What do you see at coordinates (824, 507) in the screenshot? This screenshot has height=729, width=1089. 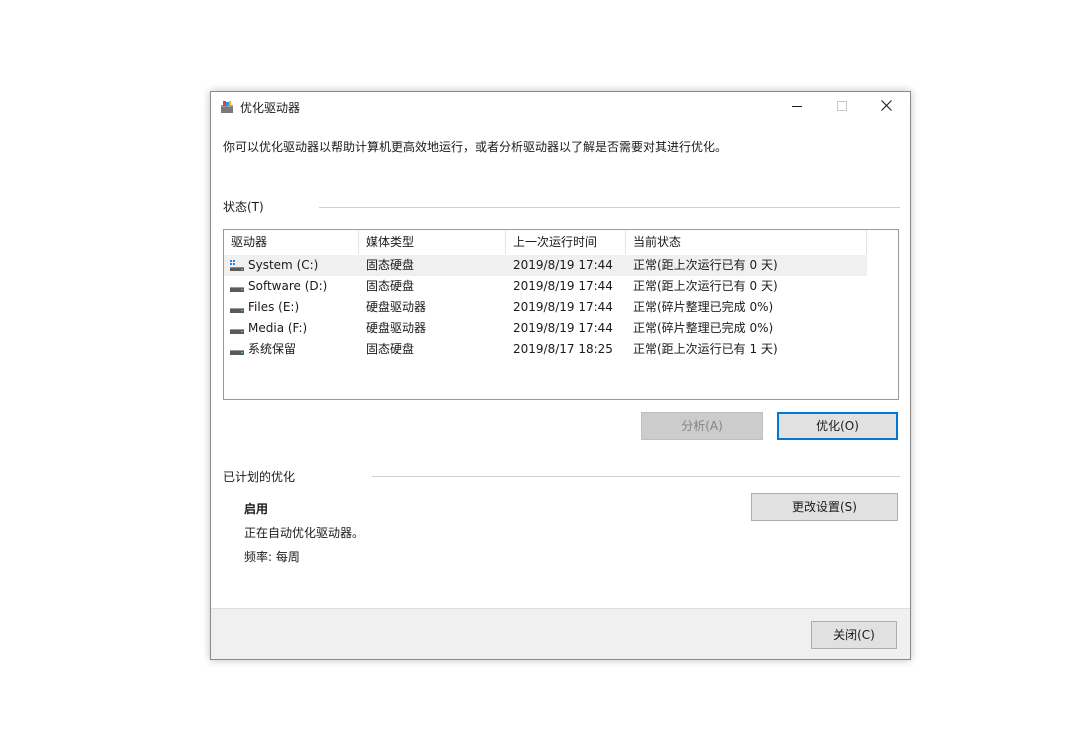 I see `change-settings-button: 更改设置(S)` at bounding box center [824, 507].